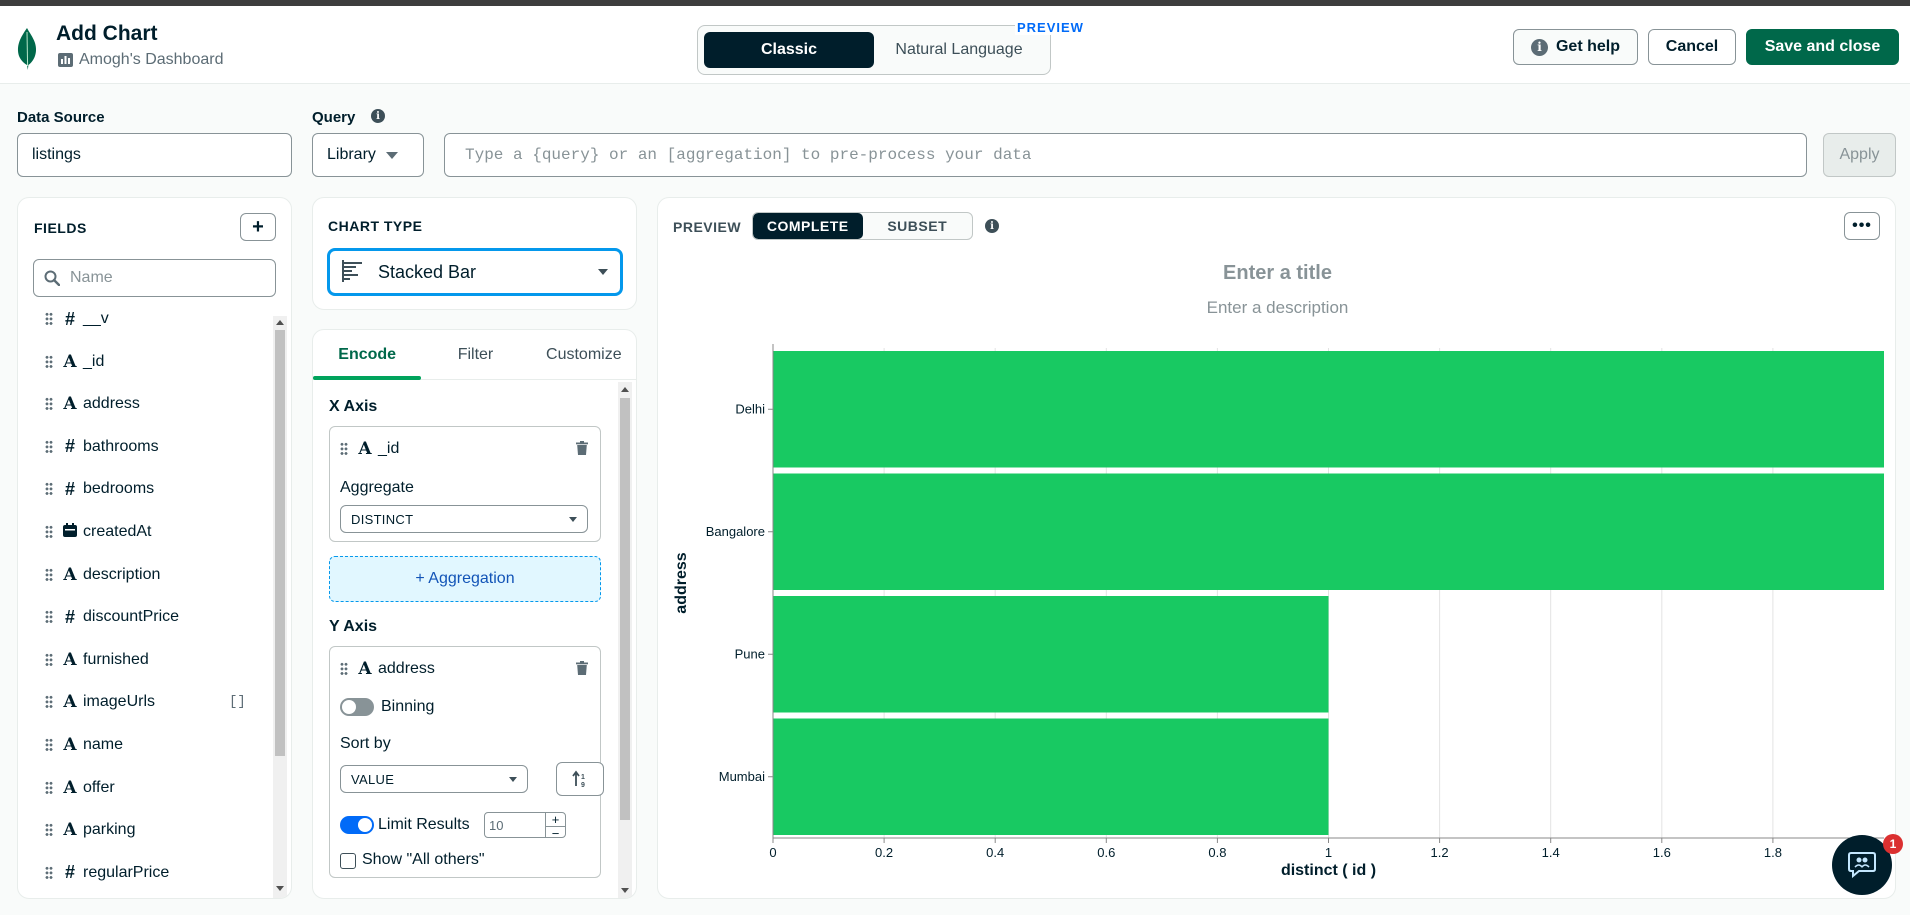  What do you see at coordinates (369, 449) in the screenshot?
I see `x-axis-field: A _id` at bounding box center [369, 449].